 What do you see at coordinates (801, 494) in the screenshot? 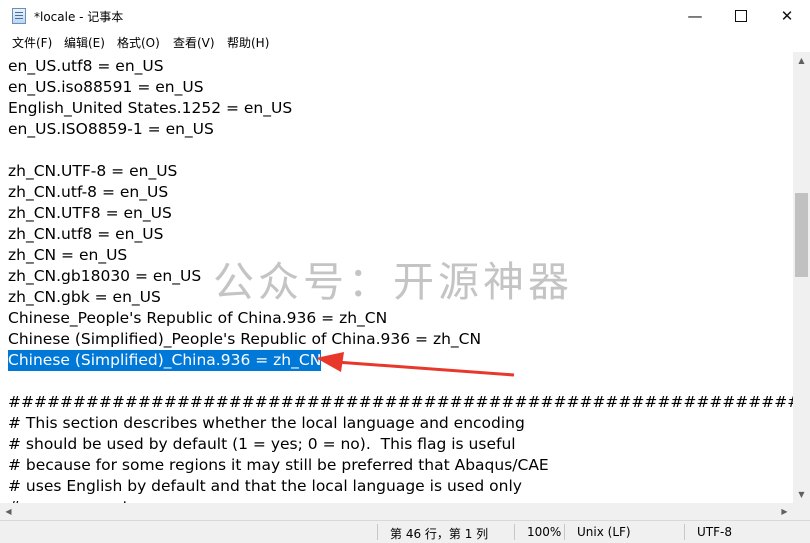
I see `scroll-down-icon: ▼` at bounding box center [801, 494].